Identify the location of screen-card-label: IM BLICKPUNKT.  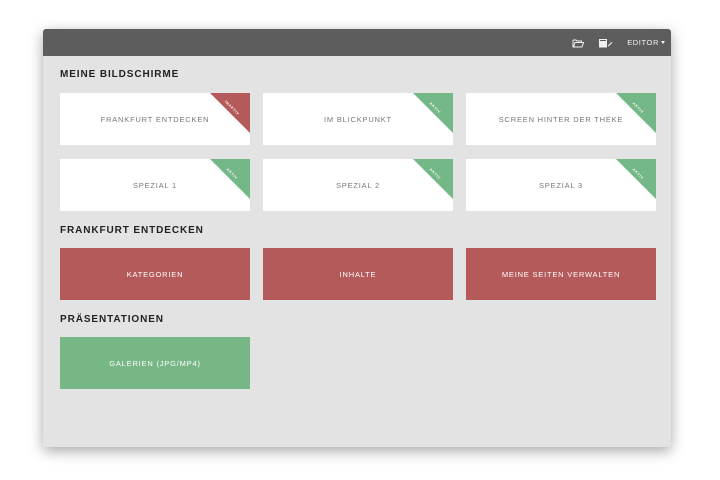
(358, 119).